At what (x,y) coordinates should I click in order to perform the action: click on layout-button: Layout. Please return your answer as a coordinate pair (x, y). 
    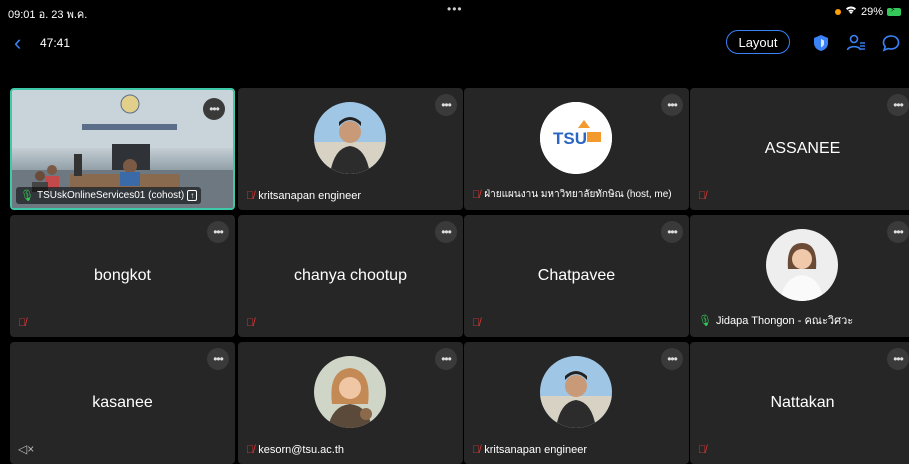
    Looking at the image, I should click on (758, 42).